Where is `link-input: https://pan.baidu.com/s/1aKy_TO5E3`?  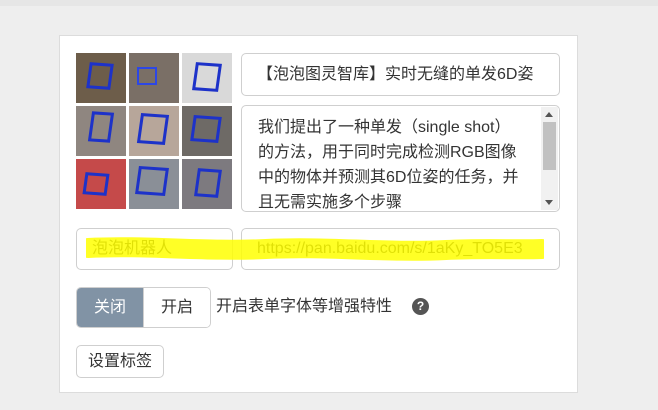
link-input: https://pan.baidu.com/s/1aKy_TO5E3 is located at coordinates (400, 249).